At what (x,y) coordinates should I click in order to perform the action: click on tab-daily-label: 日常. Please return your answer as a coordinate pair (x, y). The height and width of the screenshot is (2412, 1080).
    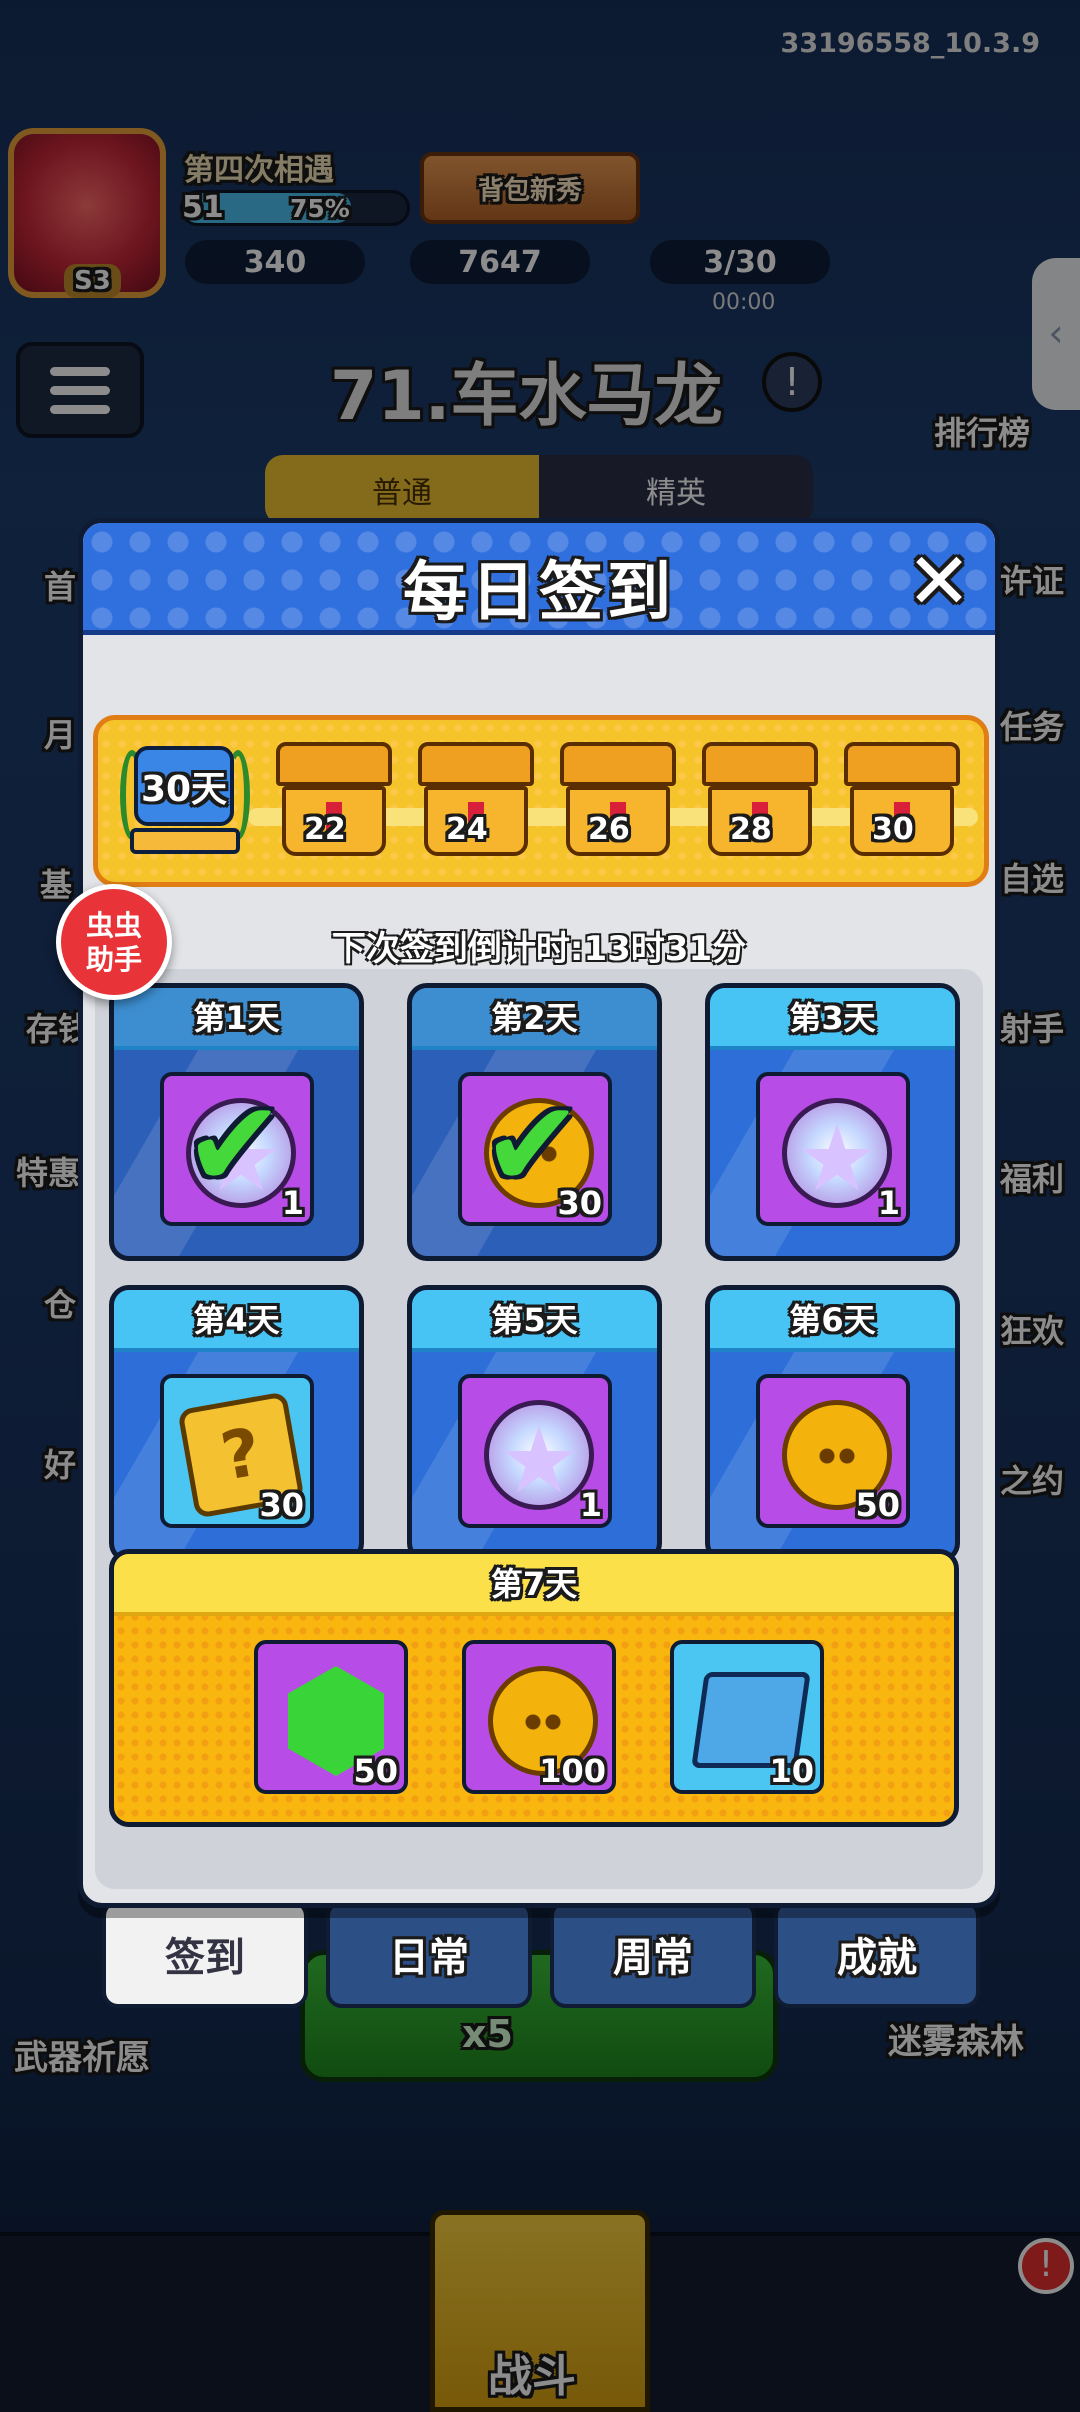
    Looking at the image, I should click on (429, 1958).